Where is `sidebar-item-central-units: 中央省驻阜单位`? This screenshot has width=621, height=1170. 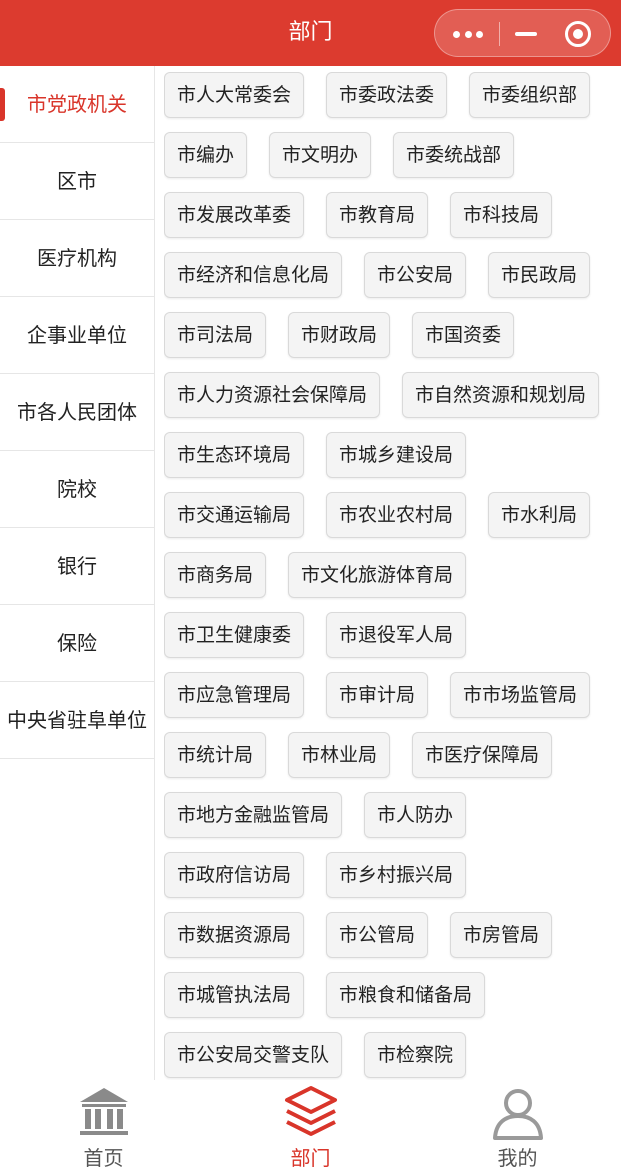
sidebar-item-central-units: 中央省驻阜单位 is located at coordinates (77, 720).